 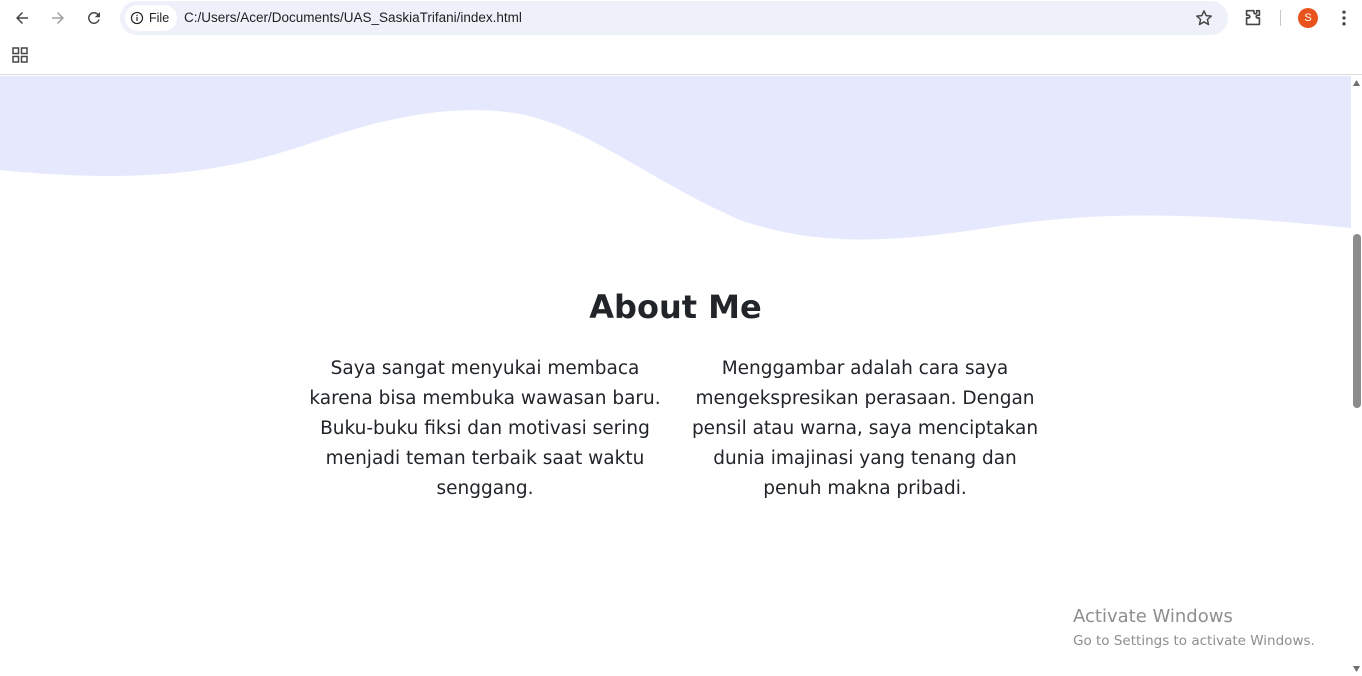 I want to click on bookmarks-bar, so click(x=681, y=55).